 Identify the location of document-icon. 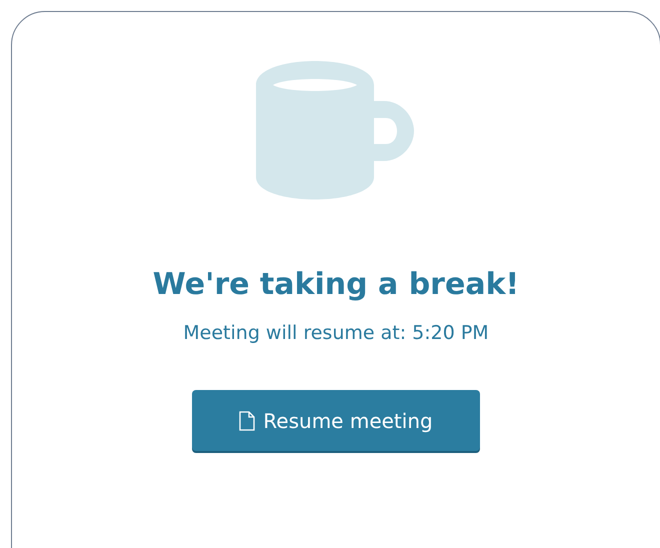
(247, 420).